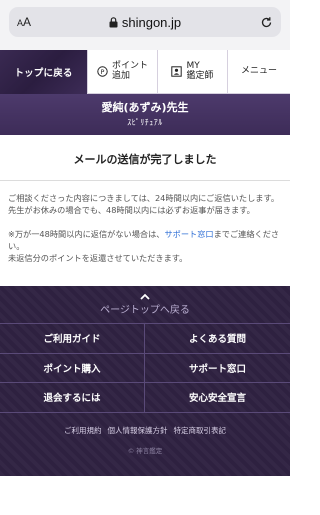  What do you see at coordinates (145, 122) in the screenshot?
I see `advisor-category: ｽﾋﾟﾘﾁｭｱﾙ` at bounding box center [145, 122].